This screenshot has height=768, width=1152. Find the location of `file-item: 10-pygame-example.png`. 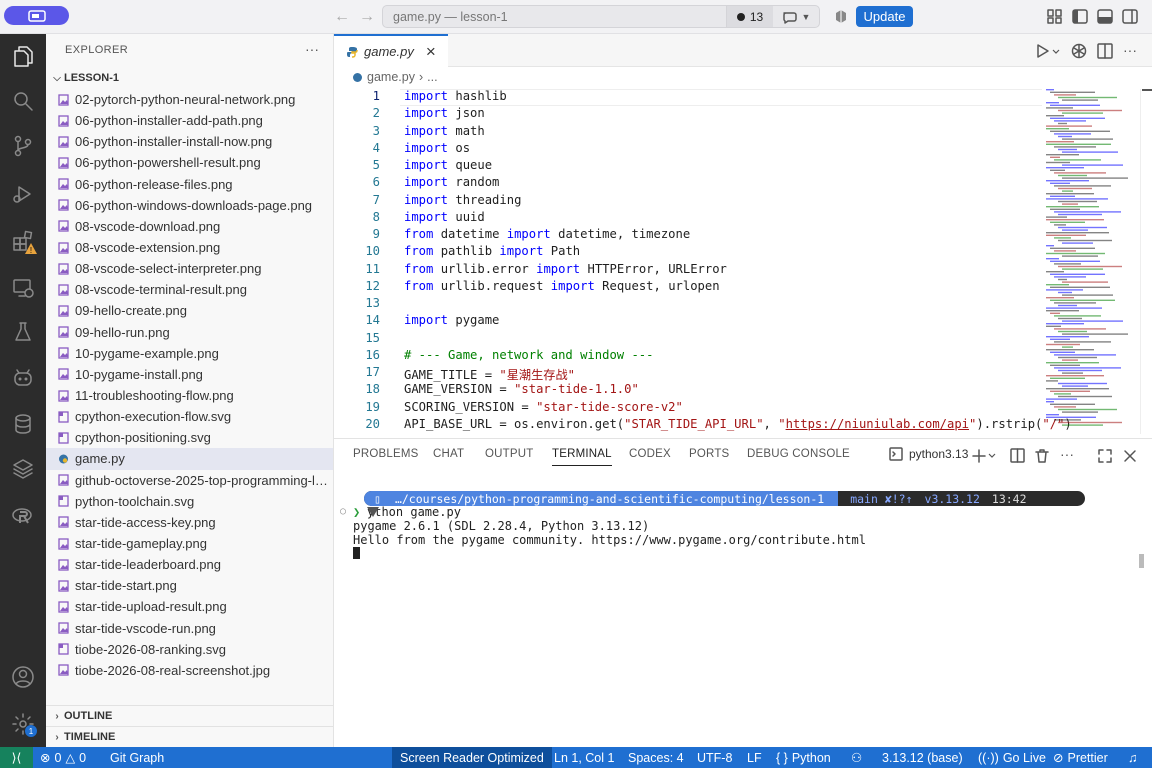

file-item: 10-pygame-example.png is located at coordinates (189, 353).